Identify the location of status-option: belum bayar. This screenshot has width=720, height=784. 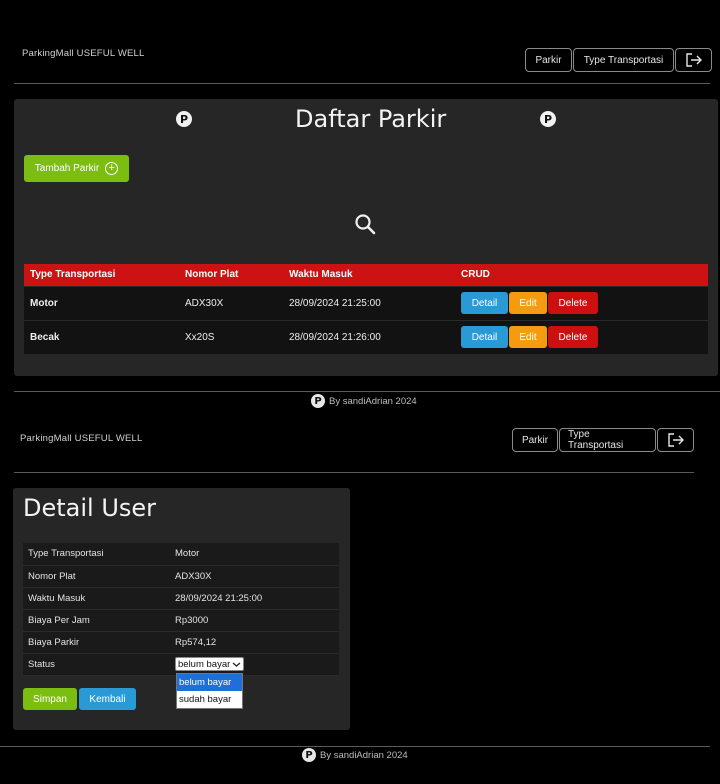
(209, 682).